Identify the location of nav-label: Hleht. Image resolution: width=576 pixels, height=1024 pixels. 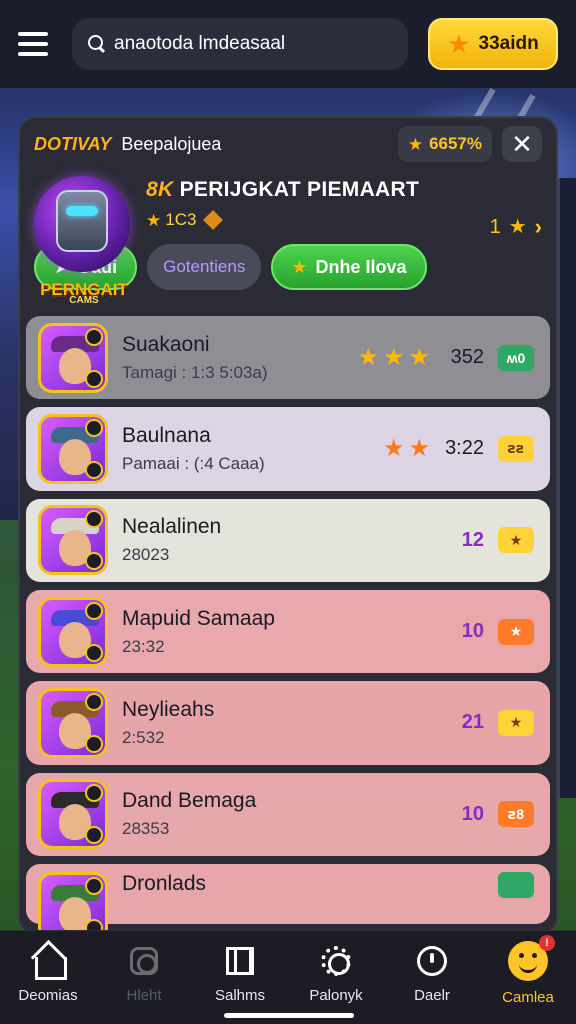
(144, 995).